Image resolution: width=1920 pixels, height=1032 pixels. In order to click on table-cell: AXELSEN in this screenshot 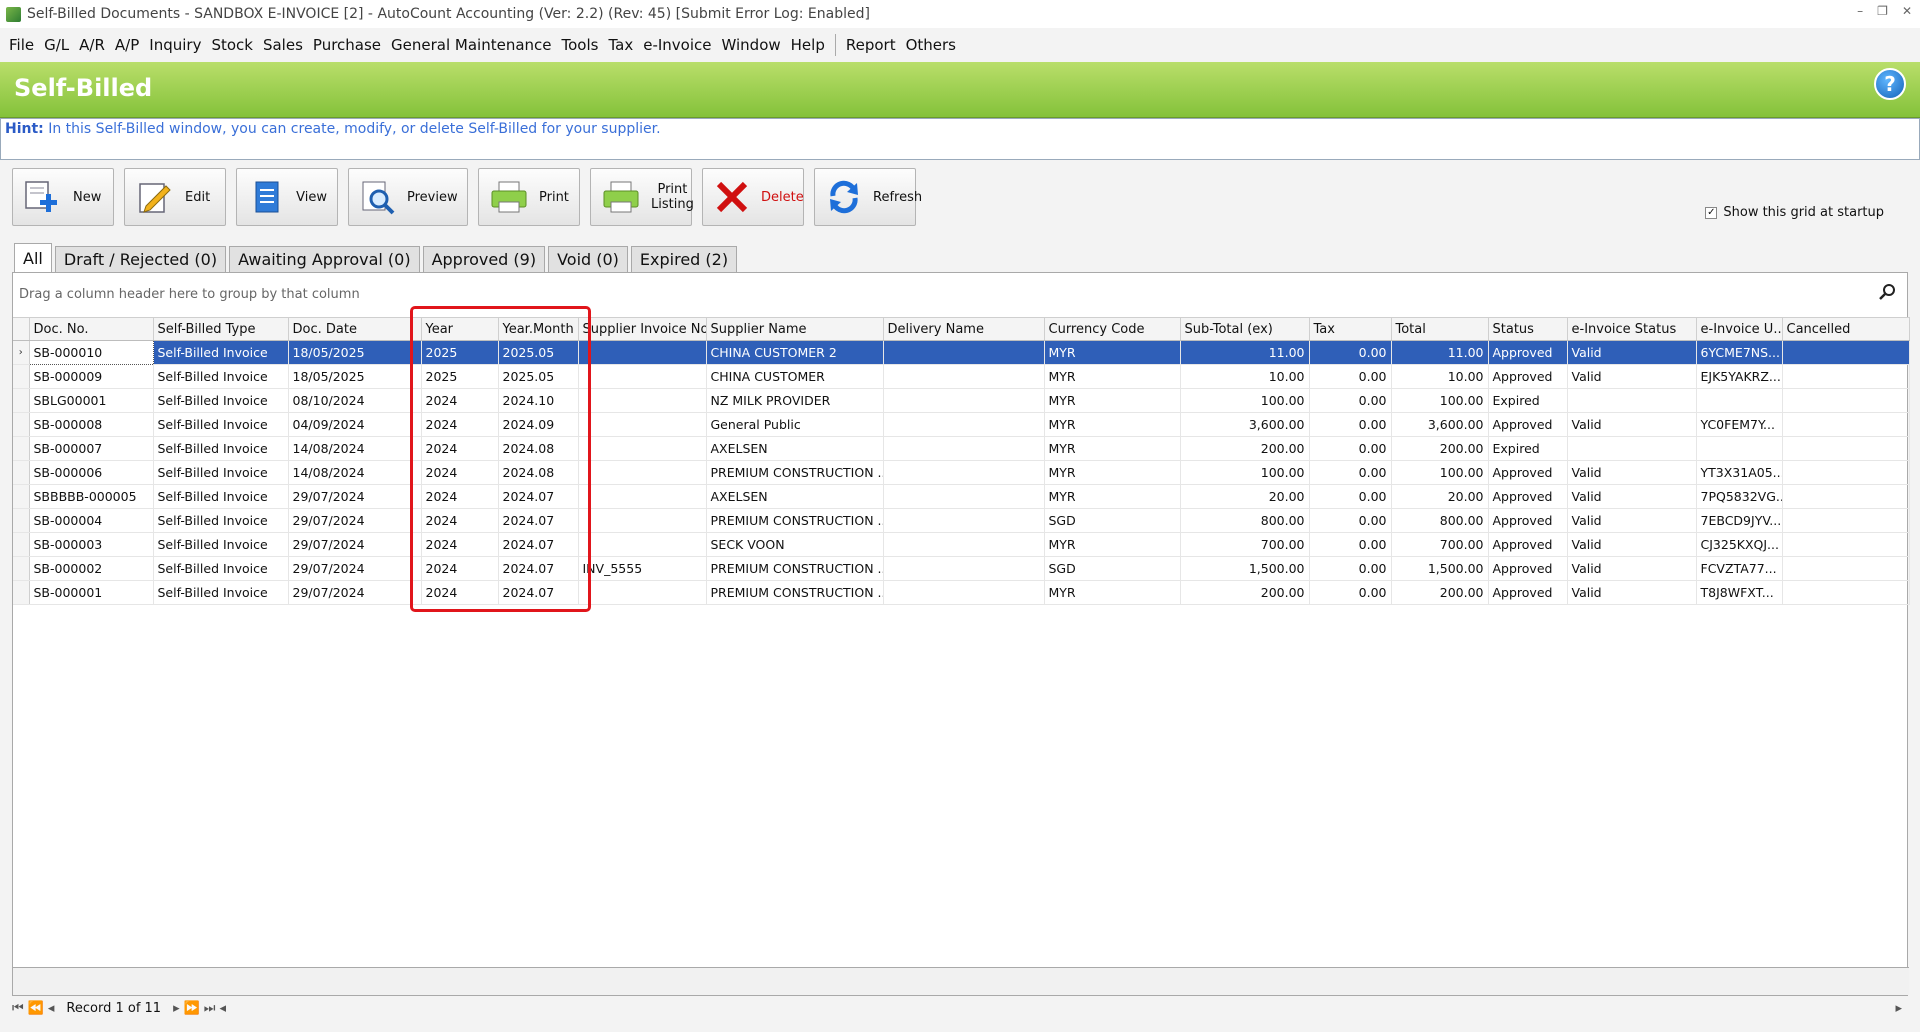, I will do `click(795, 496)`.